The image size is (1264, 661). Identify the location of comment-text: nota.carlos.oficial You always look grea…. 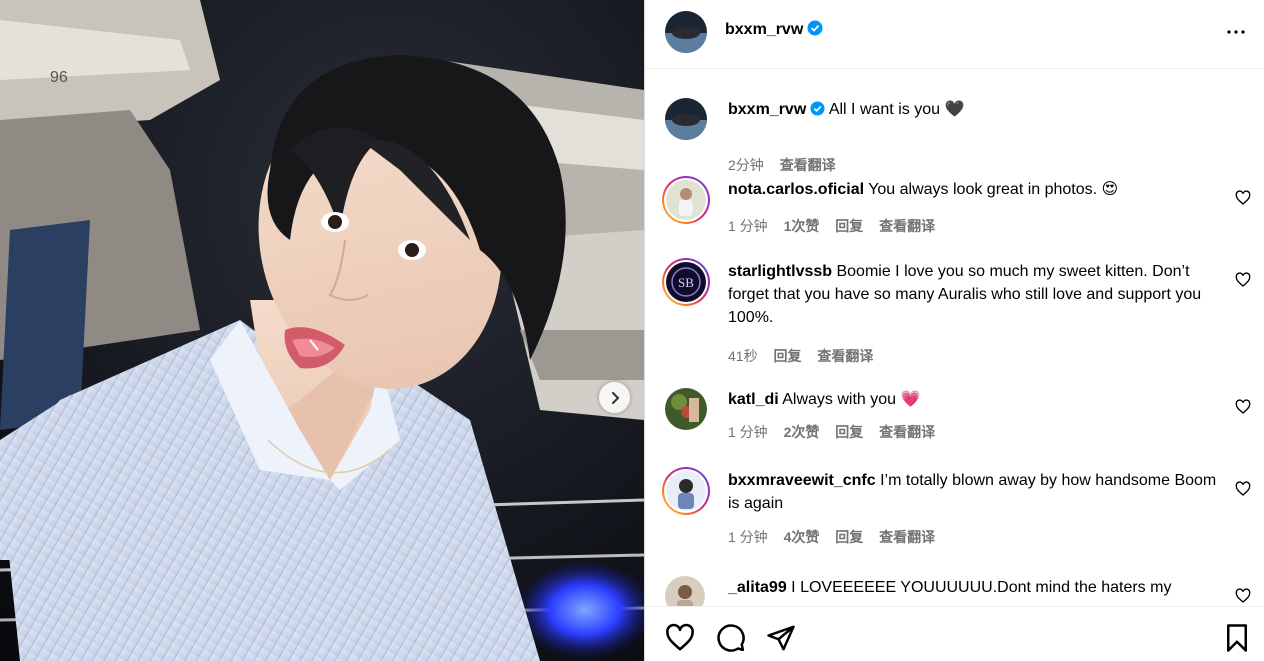
(973, 189).